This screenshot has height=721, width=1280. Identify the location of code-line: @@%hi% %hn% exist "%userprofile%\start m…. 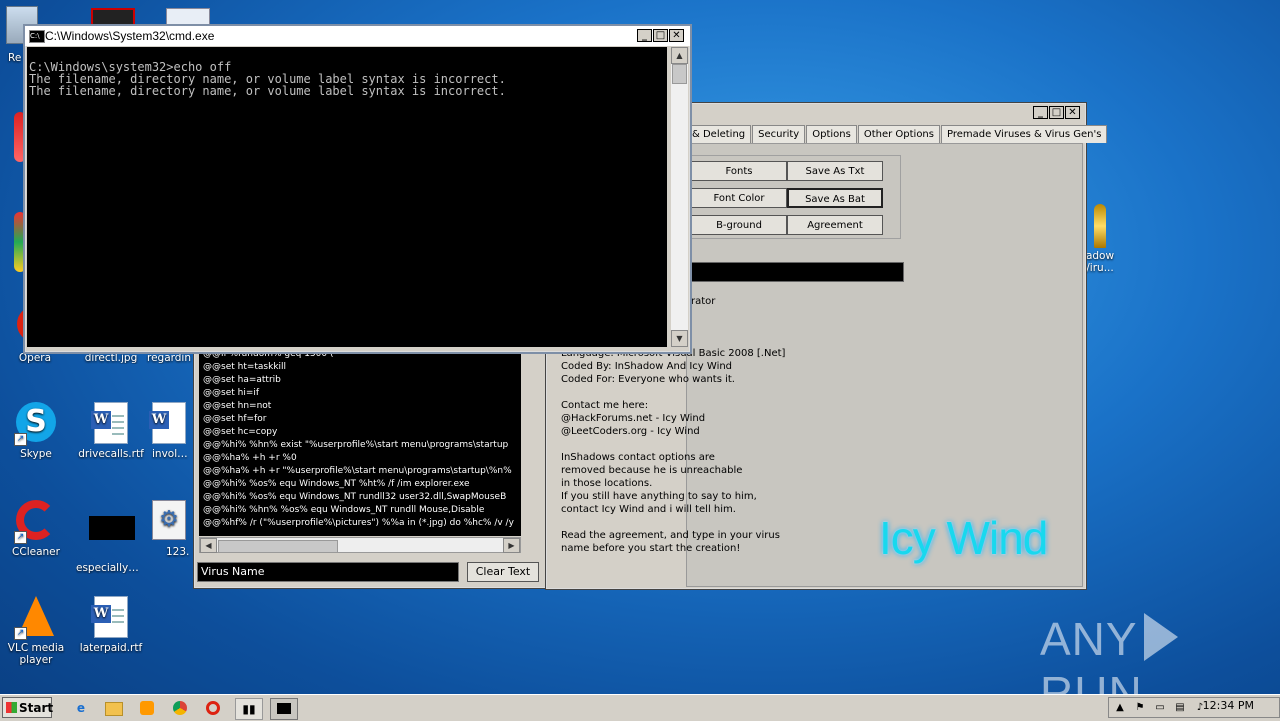
(356, 445).